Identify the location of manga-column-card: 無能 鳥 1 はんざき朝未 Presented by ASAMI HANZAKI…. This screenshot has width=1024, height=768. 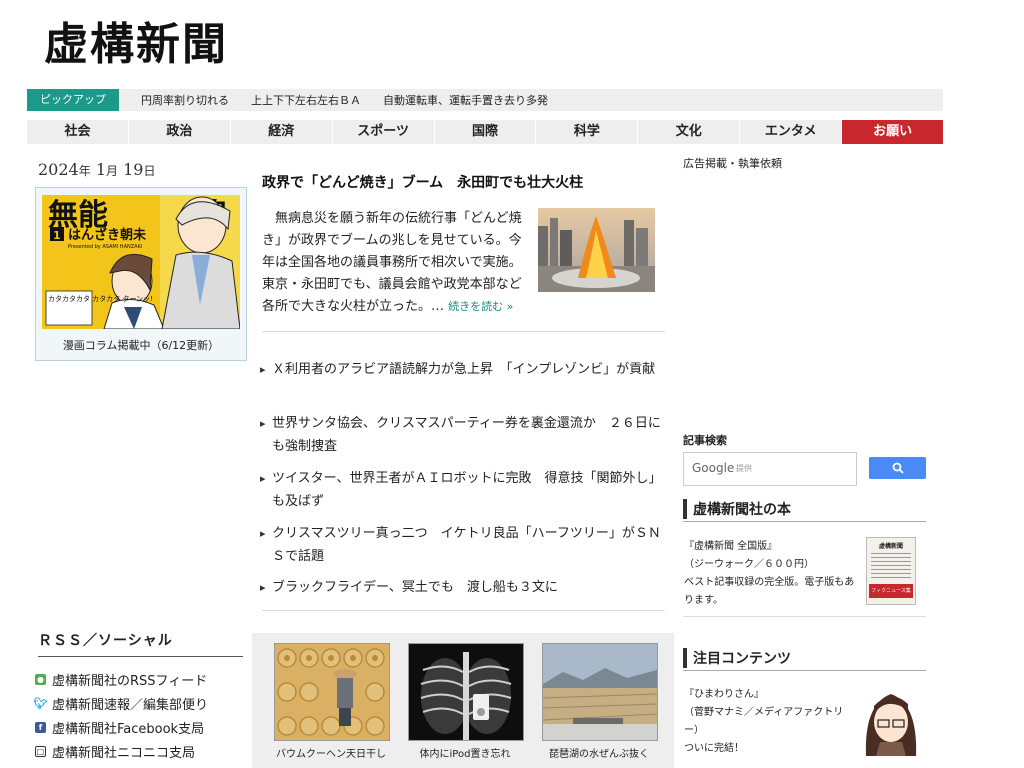
(141, 274).